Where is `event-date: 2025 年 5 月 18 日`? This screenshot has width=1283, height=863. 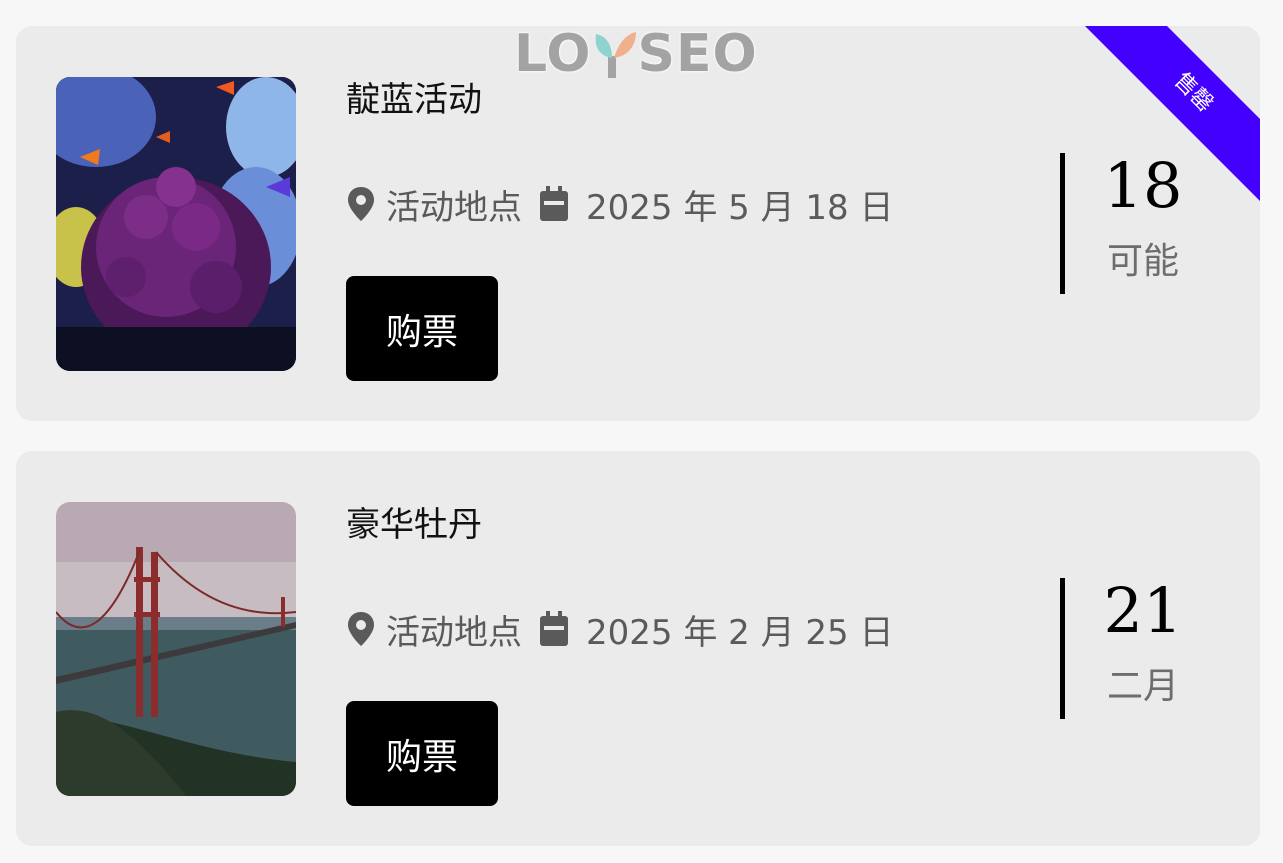 event-date: 2025 年 5 月 18 日 is located at coordinates (740, 207).